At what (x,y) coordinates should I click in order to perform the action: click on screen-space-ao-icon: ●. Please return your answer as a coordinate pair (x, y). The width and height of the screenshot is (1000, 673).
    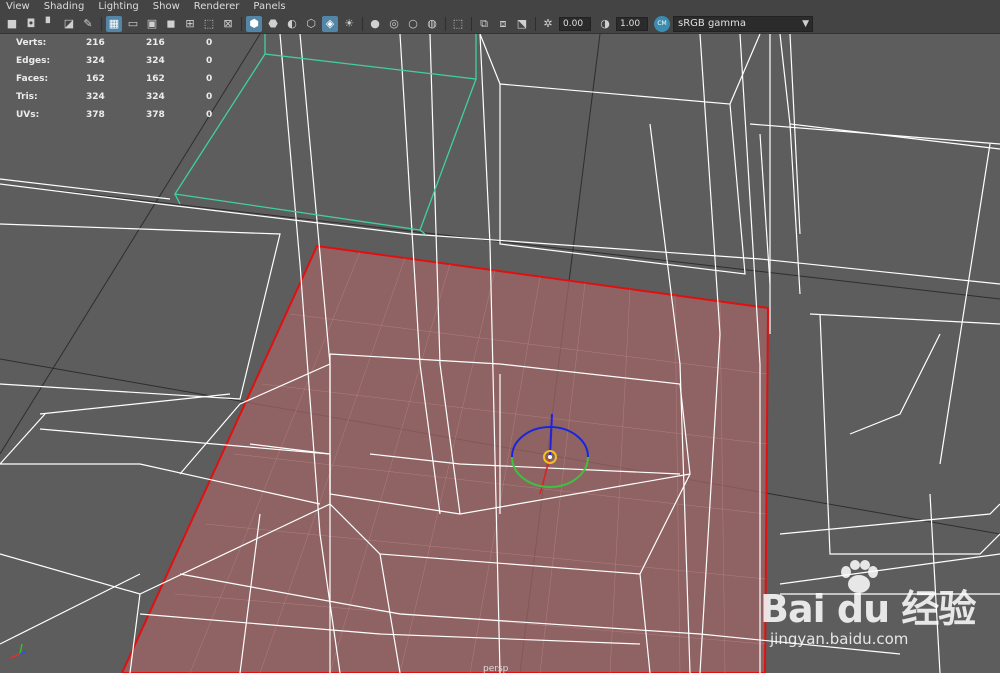
    Looking at the image, I should click on (375, 24).